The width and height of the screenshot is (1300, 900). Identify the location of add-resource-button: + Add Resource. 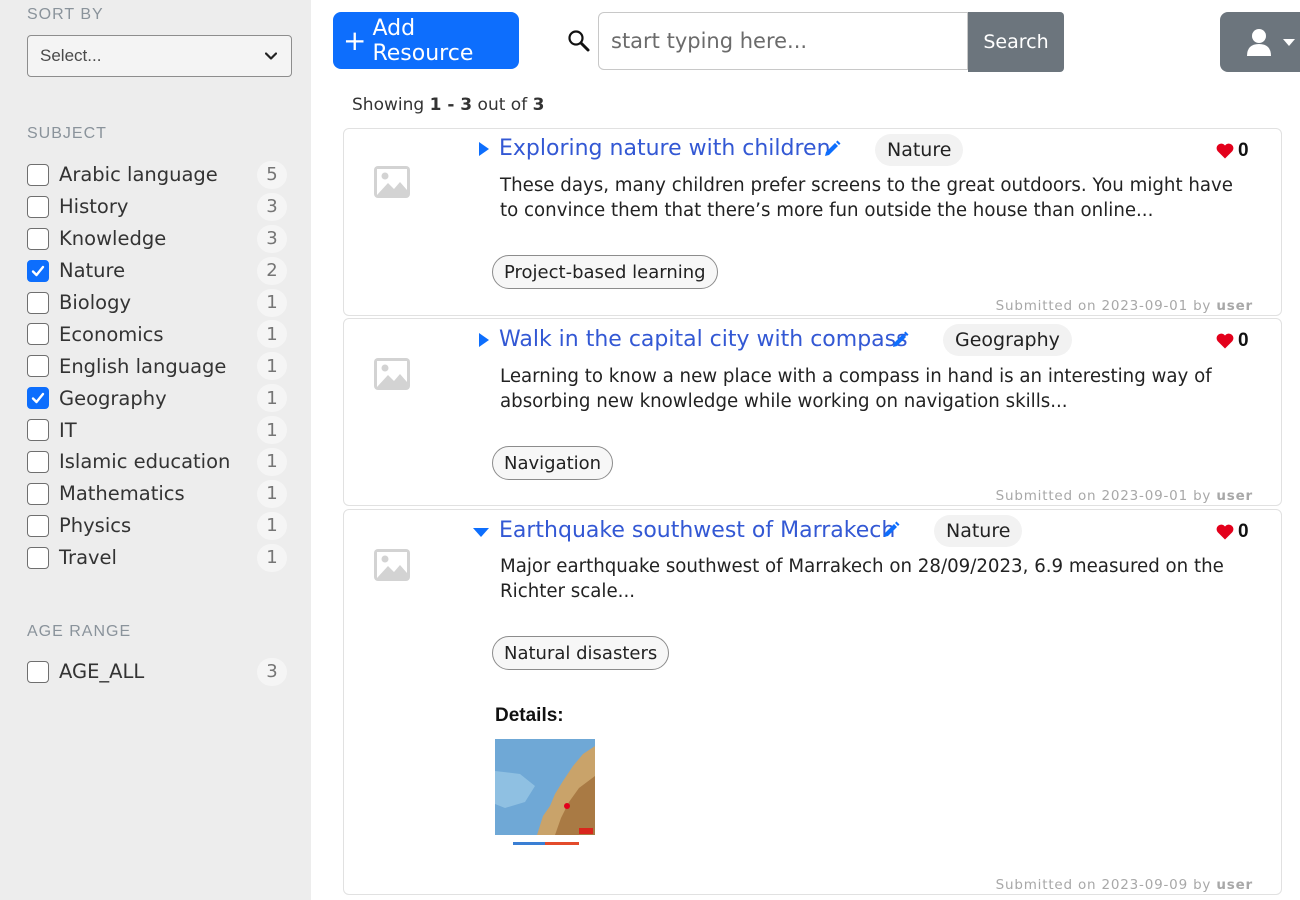
(426, 40).